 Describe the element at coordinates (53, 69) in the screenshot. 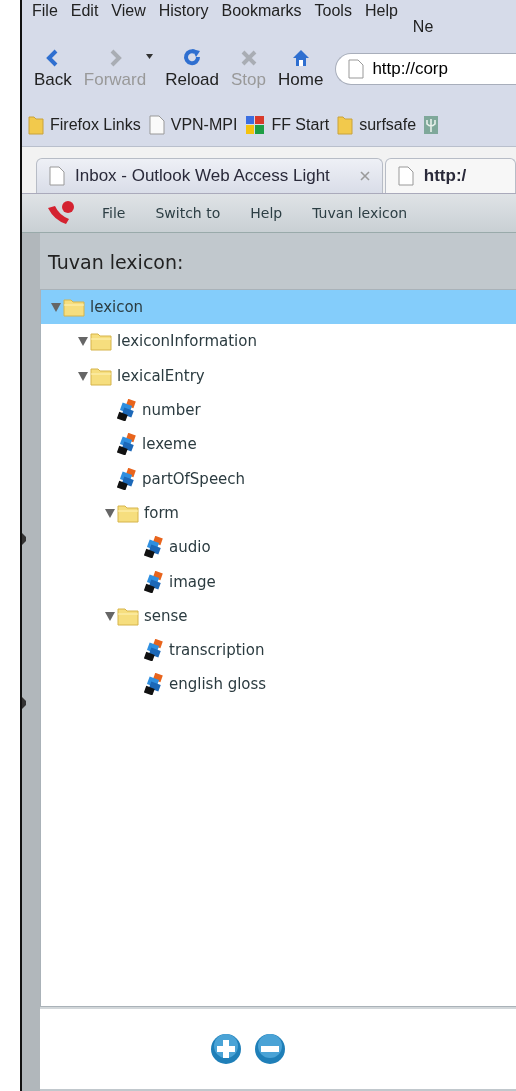

I see `back-button: Back` at that location.